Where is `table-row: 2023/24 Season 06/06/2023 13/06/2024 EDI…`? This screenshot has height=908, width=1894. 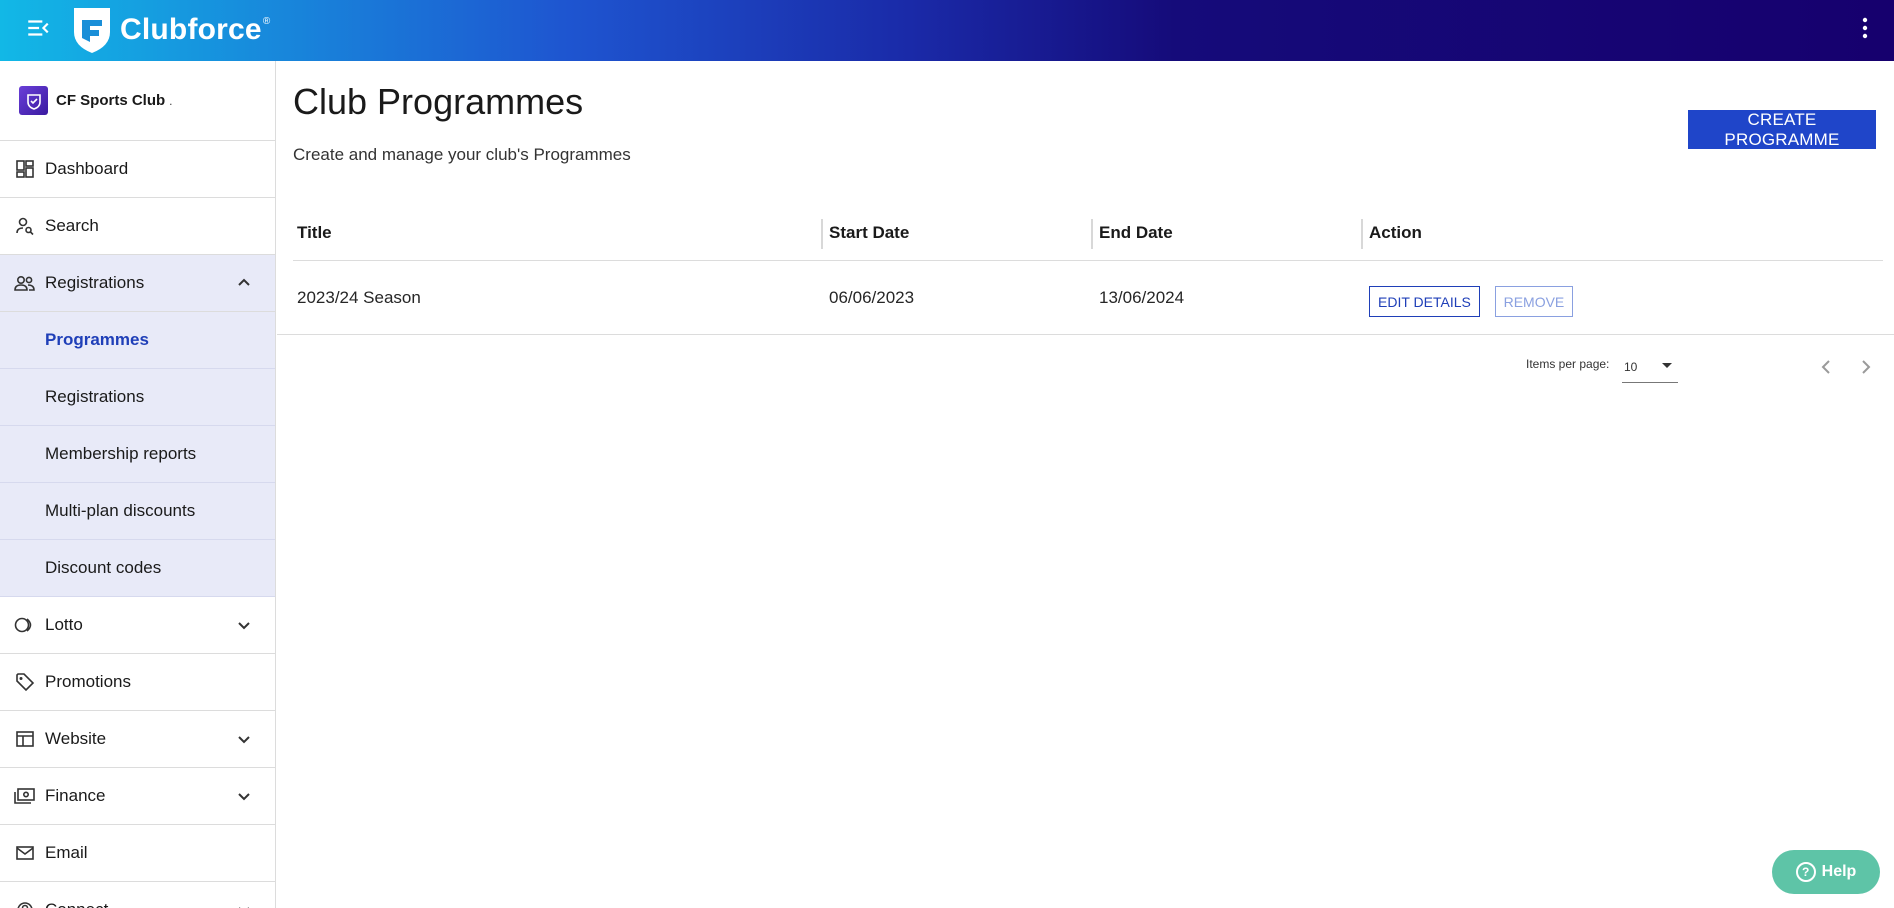 table-row: 2023/24 Season 06/06/2023 13/06/2024 EDI… is located at coordinates (1088, 297).